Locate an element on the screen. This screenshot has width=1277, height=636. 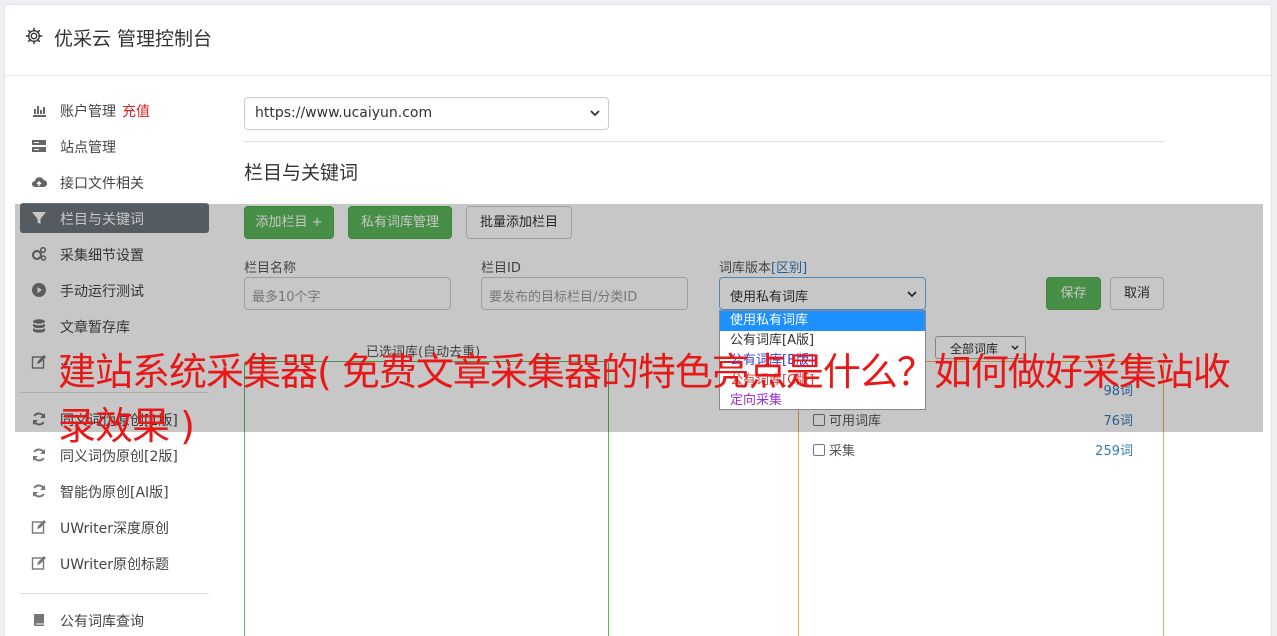
column-id-input: 要发布的目标栏目/分类ID is located at coordinates (584, 293).